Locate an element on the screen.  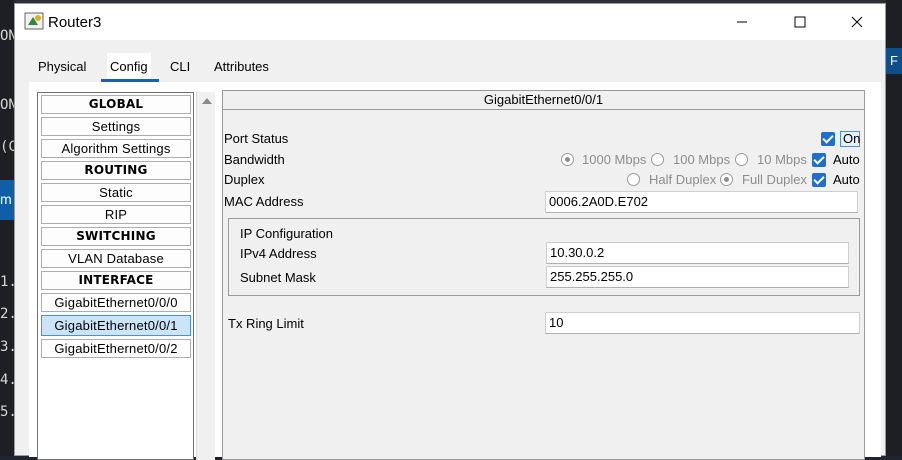
bandwidth-1000-label: 1000 Mbps is located at coordinates (614, 159).